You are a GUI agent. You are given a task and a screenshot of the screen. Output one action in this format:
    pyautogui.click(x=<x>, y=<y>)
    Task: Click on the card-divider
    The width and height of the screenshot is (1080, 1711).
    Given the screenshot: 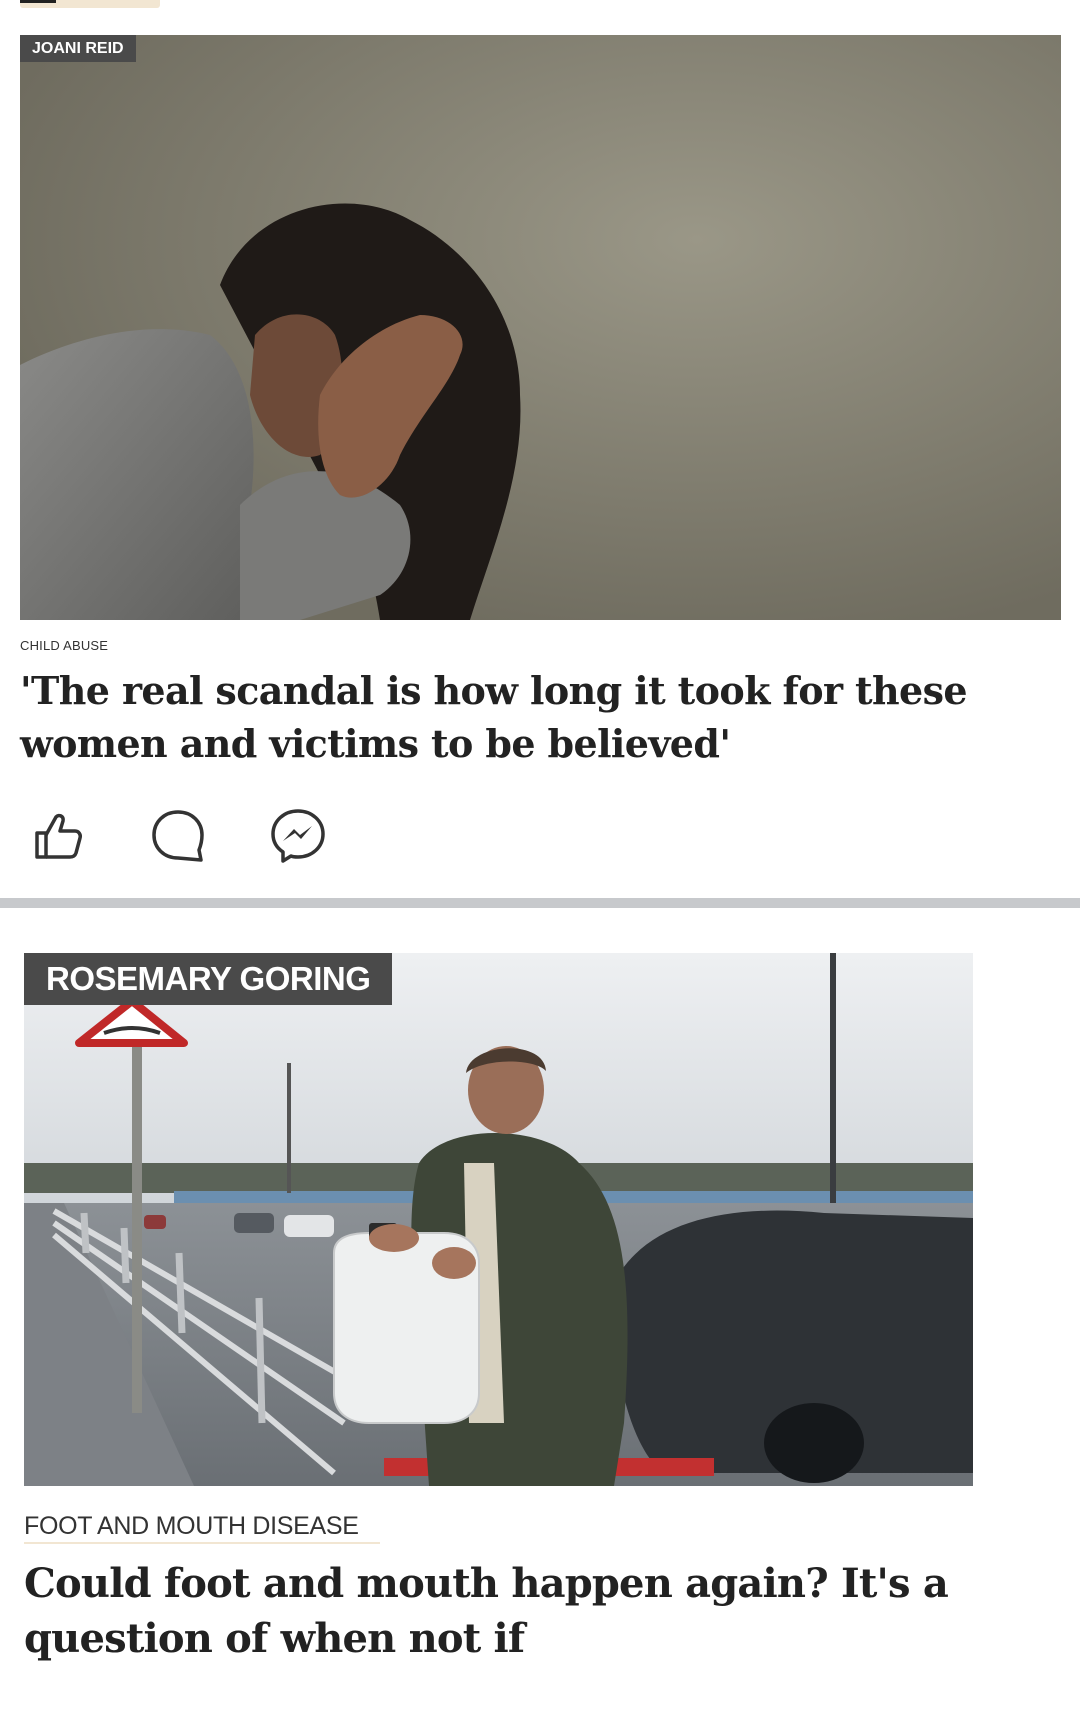 What is the action you would take?
    pyautogui.click(x=540, y=903)
    